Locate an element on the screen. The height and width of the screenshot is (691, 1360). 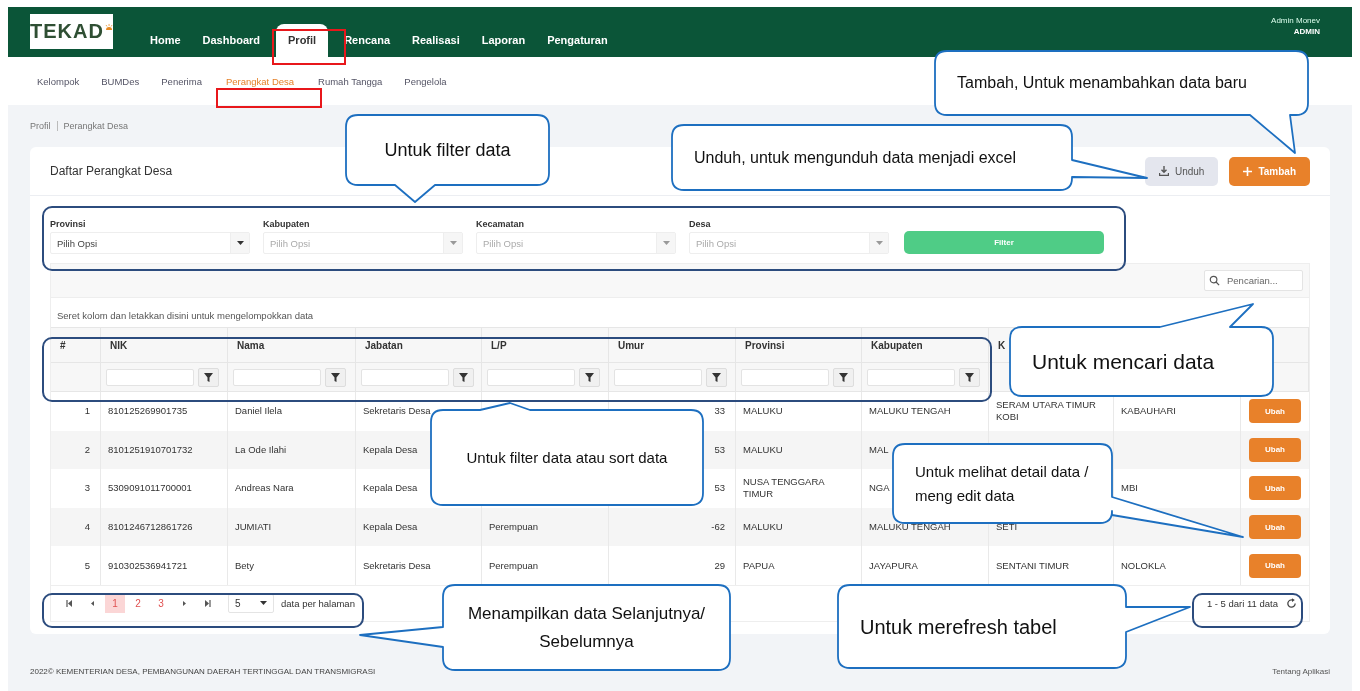
download-button: Unduh is located at coordinates (1181, 171).